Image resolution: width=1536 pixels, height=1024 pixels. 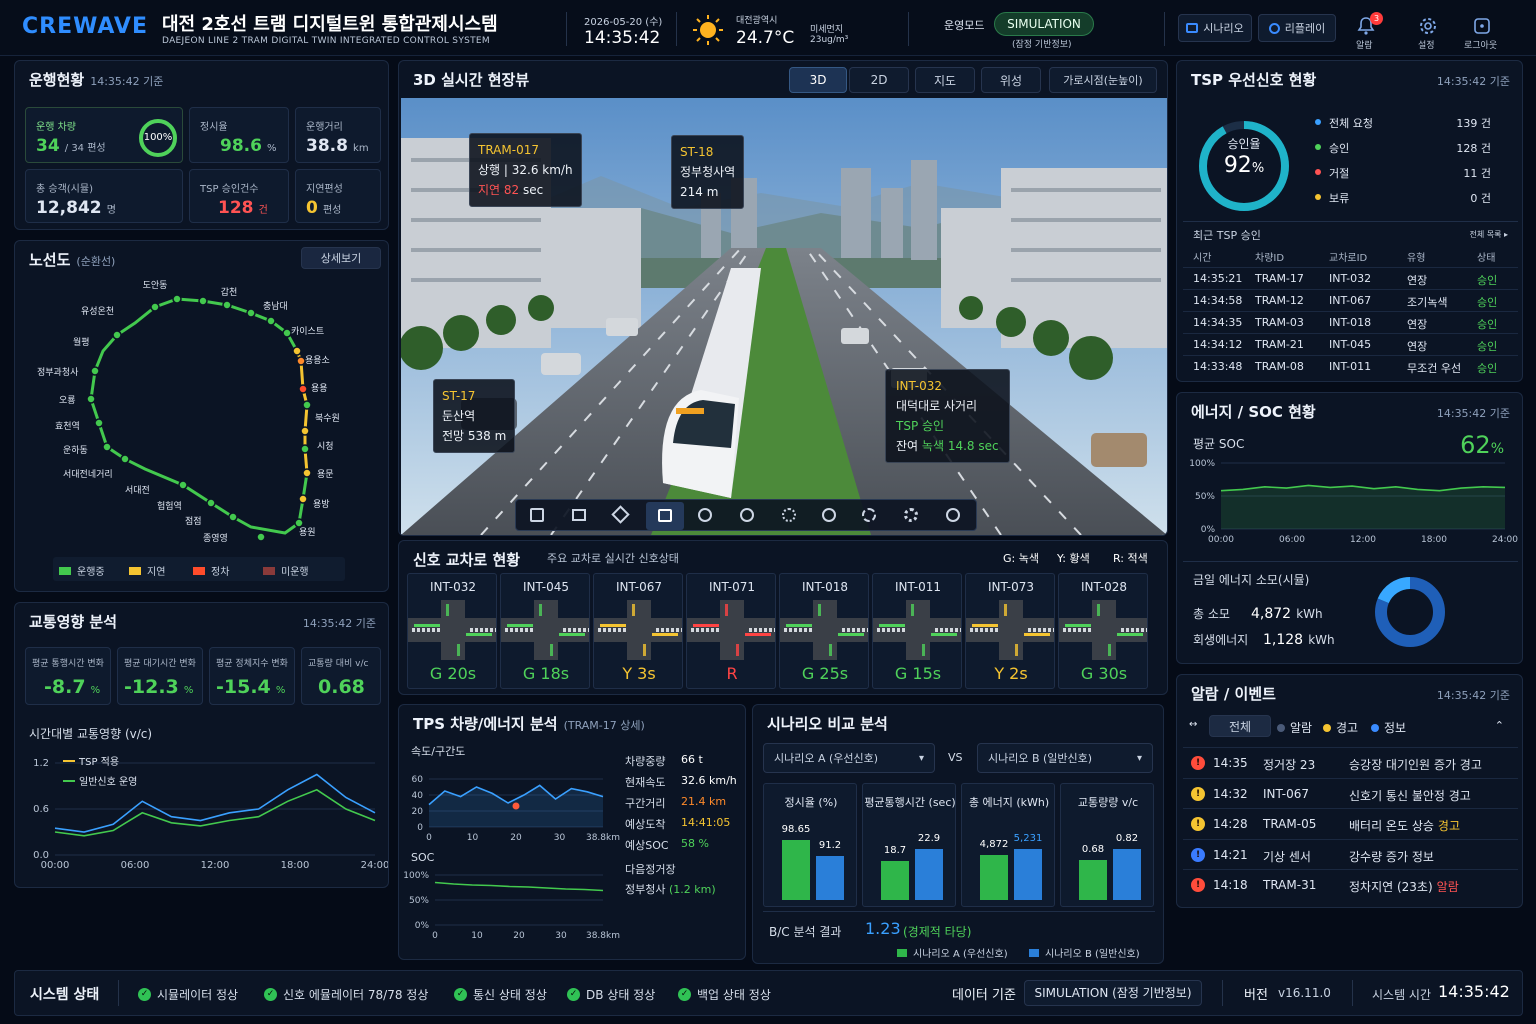 What do you see at coordinates (1340, 727) in the screenshot?
I see `filter-warning-tab: 경고` at bounding box center [1340, 727].